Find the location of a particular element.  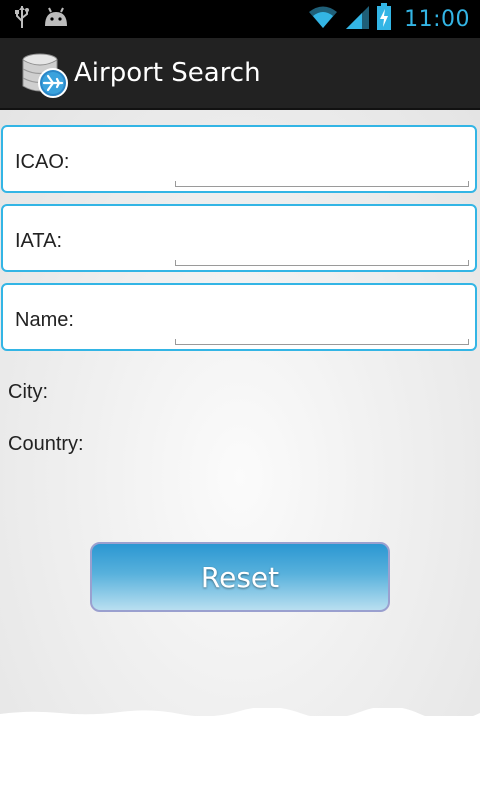

action-bar: Airport Search is located at coordinates (240, 74).